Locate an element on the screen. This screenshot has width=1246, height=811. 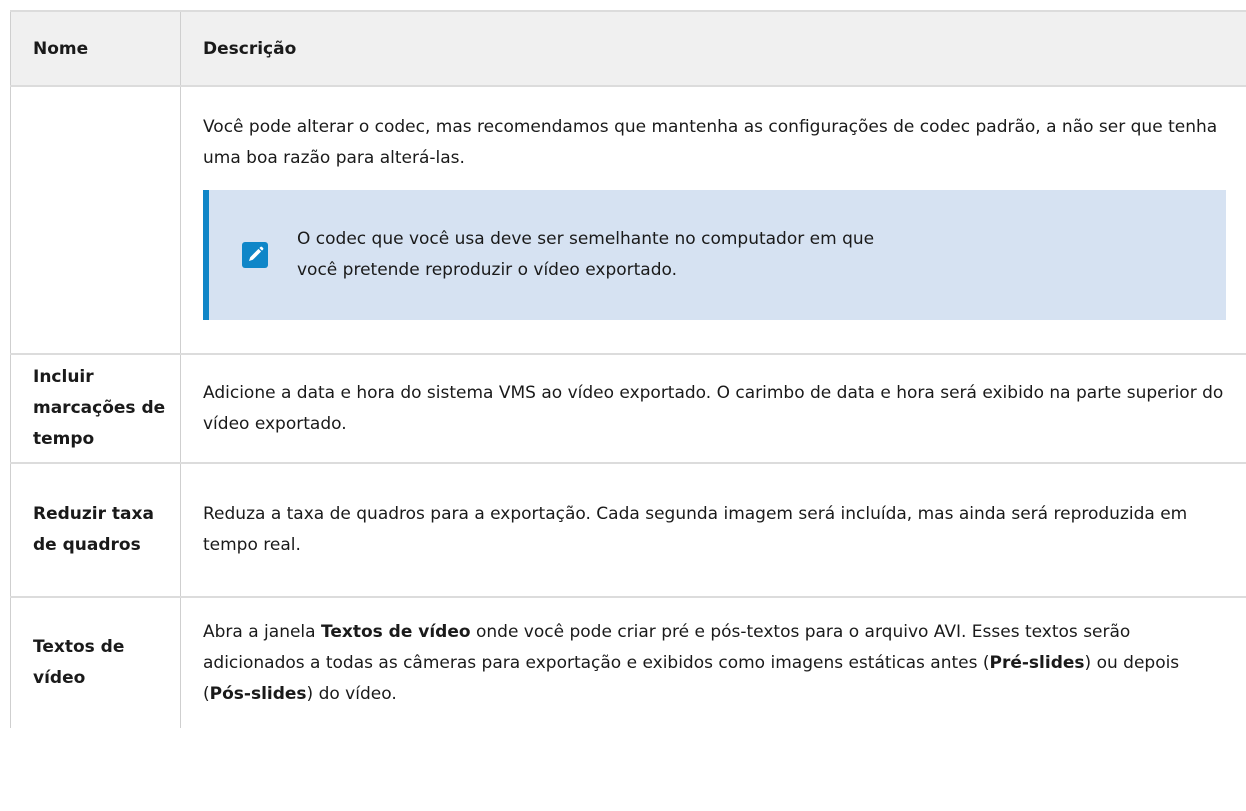
desc-text: ) do vídeo. is located at coordinates (351, 693).